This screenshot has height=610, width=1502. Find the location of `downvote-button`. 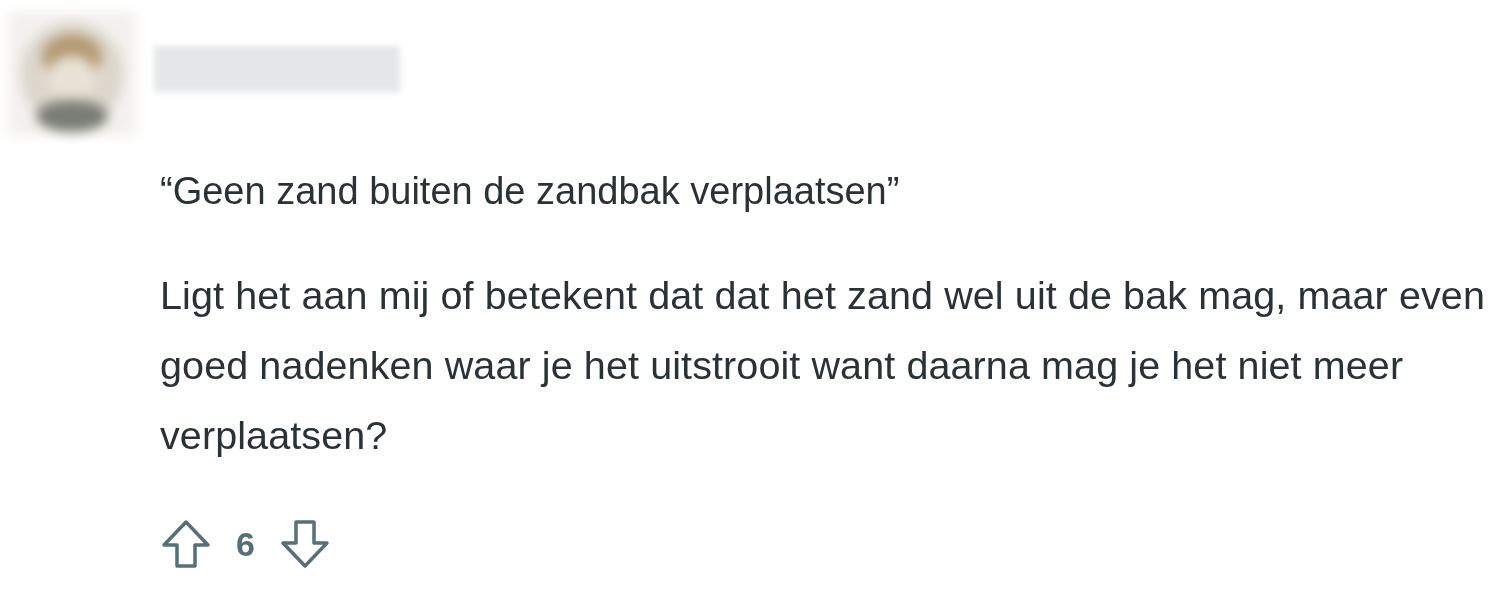

downvote-button is located at coordinates (304, 544).